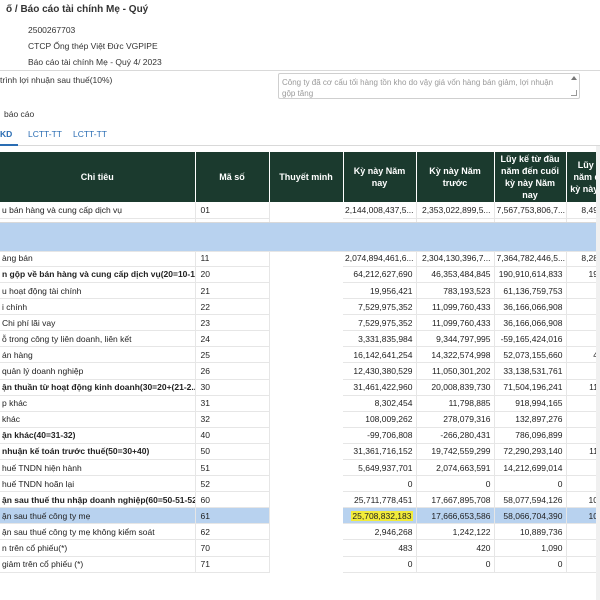 This screenshot has width=600, height=600. I want to click on row-ytd-prev: 100,10, so click(583, 500).